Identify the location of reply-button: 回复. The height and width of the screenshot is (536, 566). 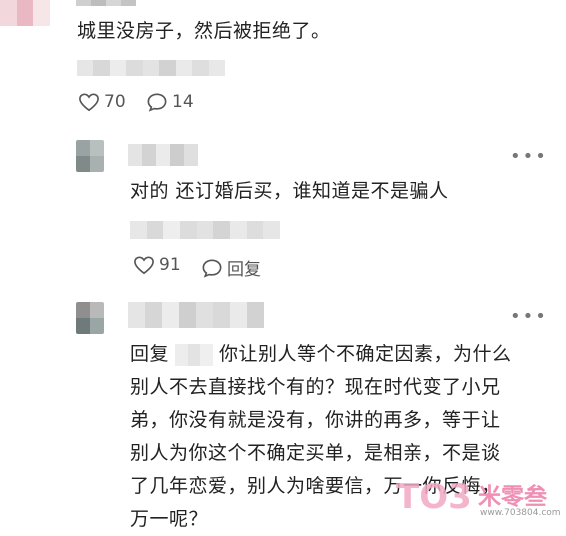
(231, 267).